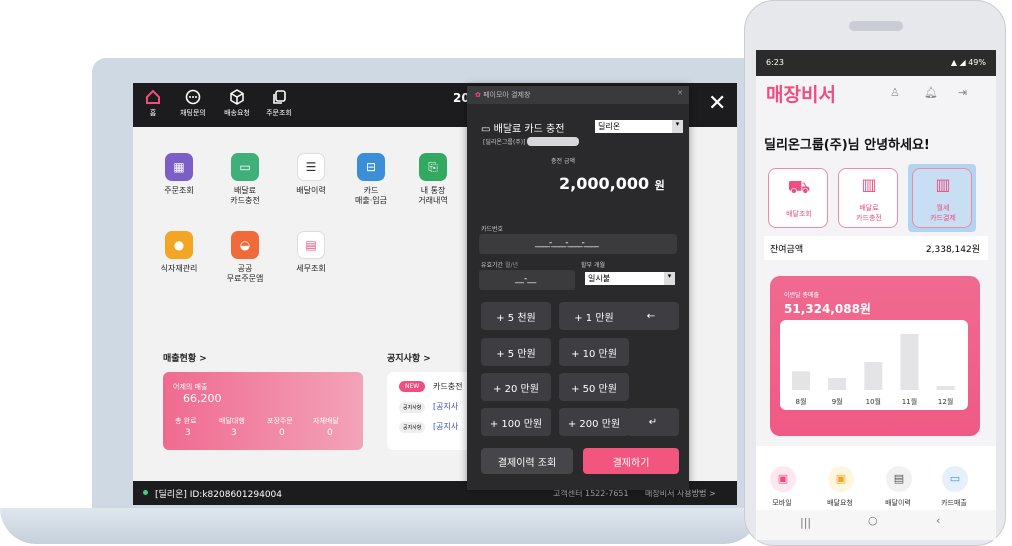 The width and height of the screenshot is (1012, 546). I want to click on chart-label: 이번달 총매출, so click(802, 295).